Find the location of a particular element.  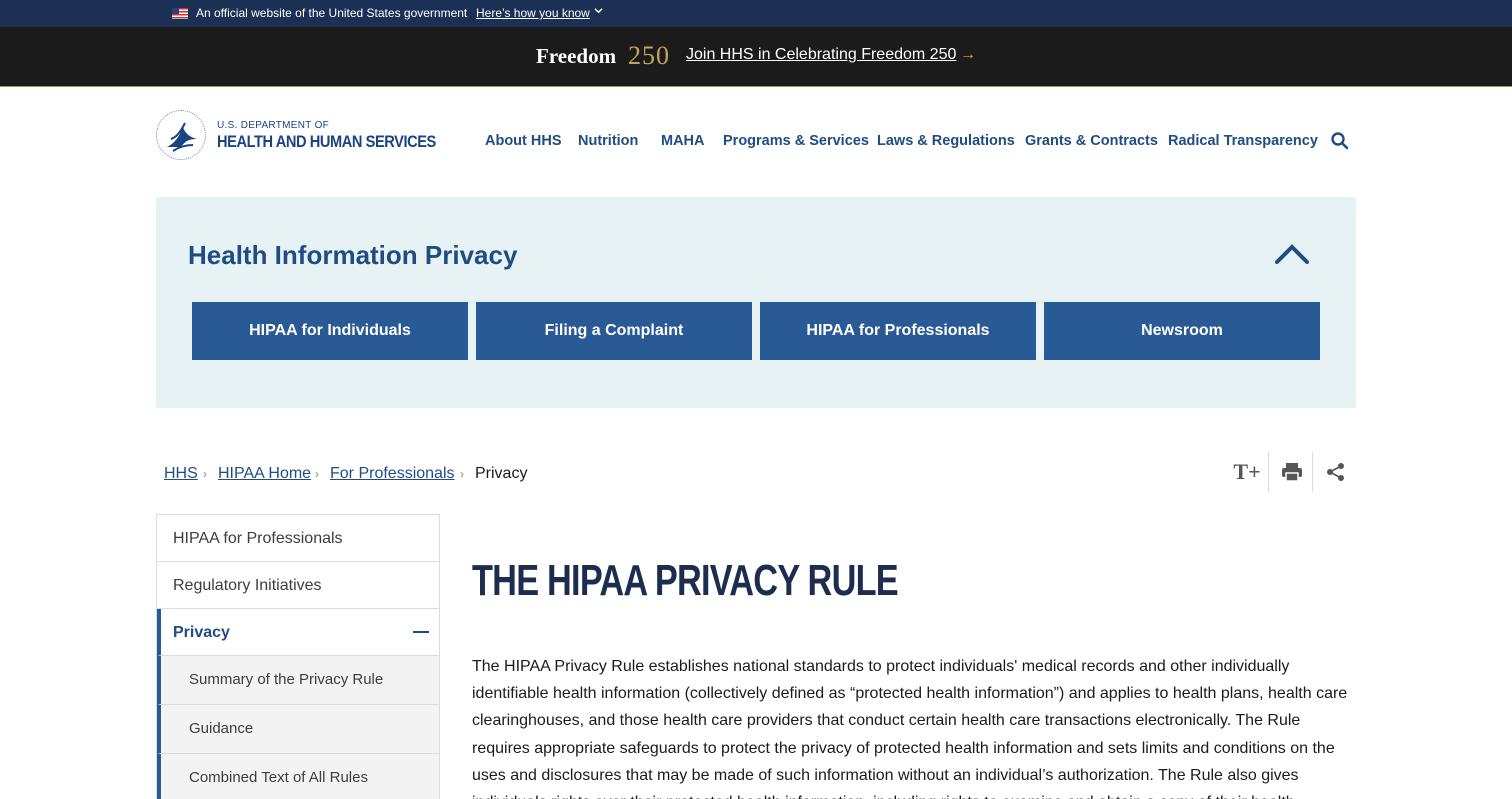

nav-programs-services: Programs & Services is located at coordinates (796, 141).